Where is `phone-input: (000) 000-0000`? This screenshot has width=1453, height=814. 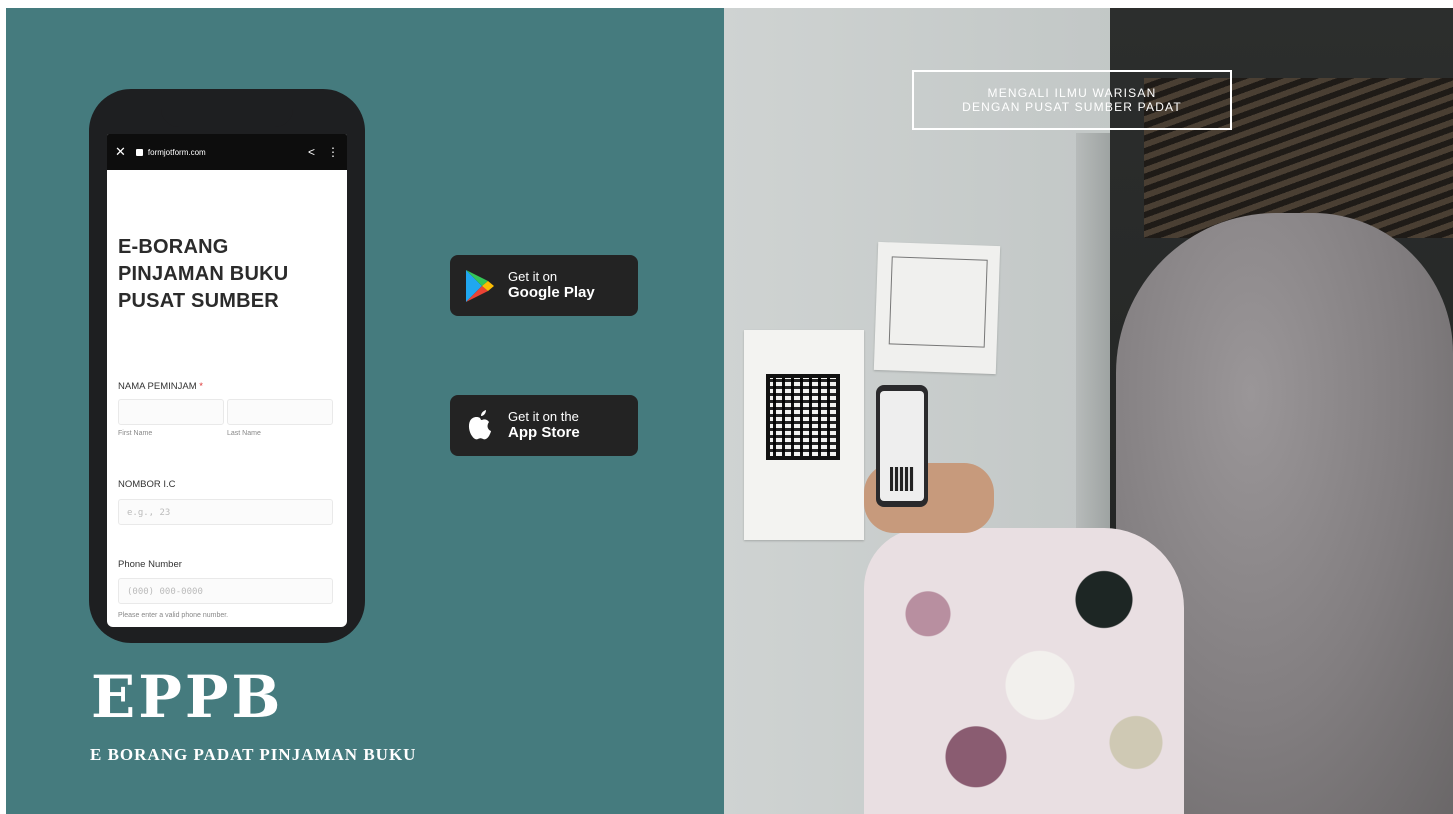
phone-input: (000) 000-0000 is located at coordinates (225, 591).